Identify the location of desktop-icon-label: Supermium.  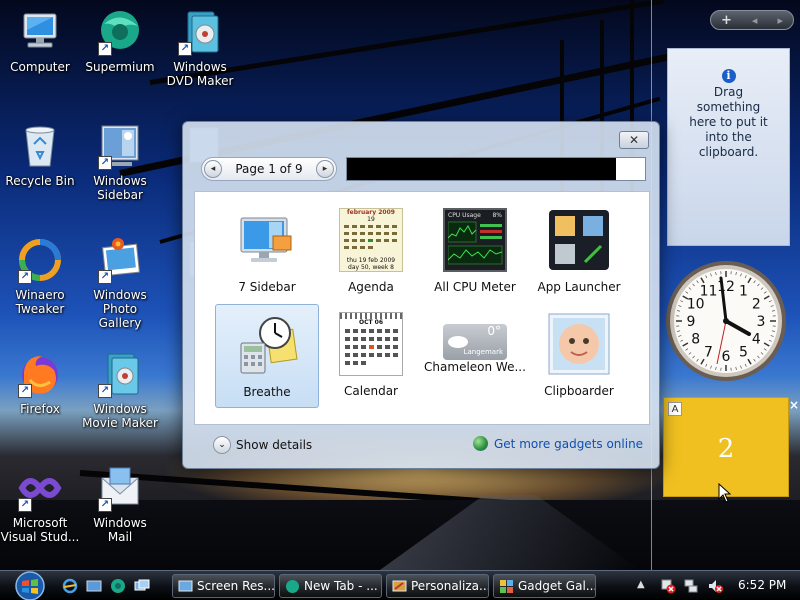
(120, 67).